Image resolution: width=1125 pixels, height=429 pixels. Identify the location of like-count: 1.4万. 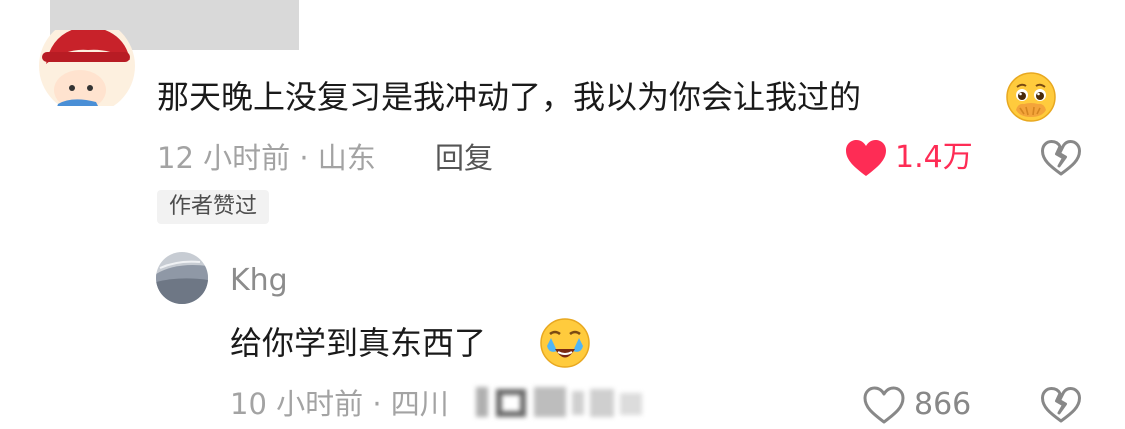
(934, 157).